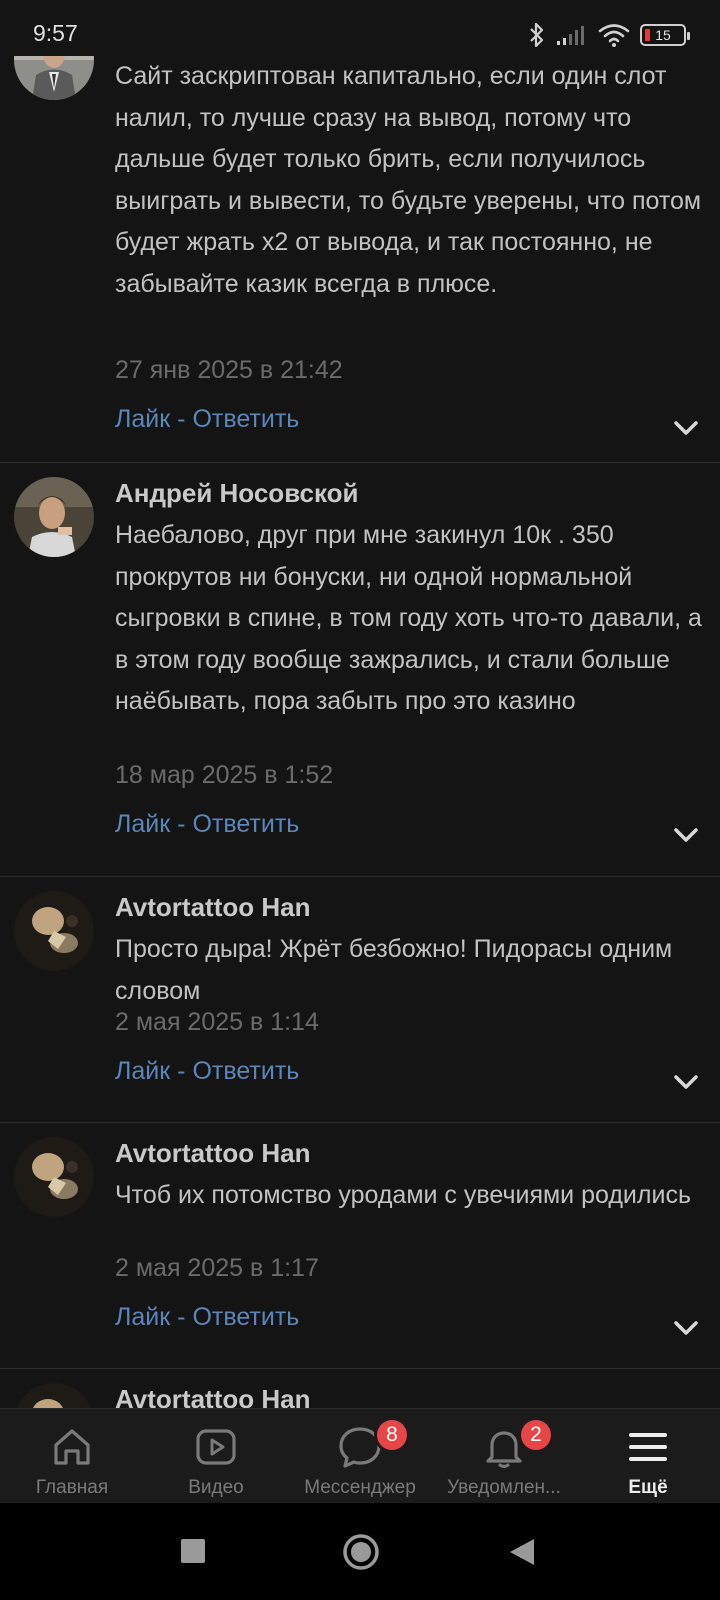 This screenshot has width=720, height=1600. What do you see at coordinates (217, 1022) in the screenshot?
I see `comment-date: 2 мая 2025 в 1:14` at bounding box center [217, 1022].